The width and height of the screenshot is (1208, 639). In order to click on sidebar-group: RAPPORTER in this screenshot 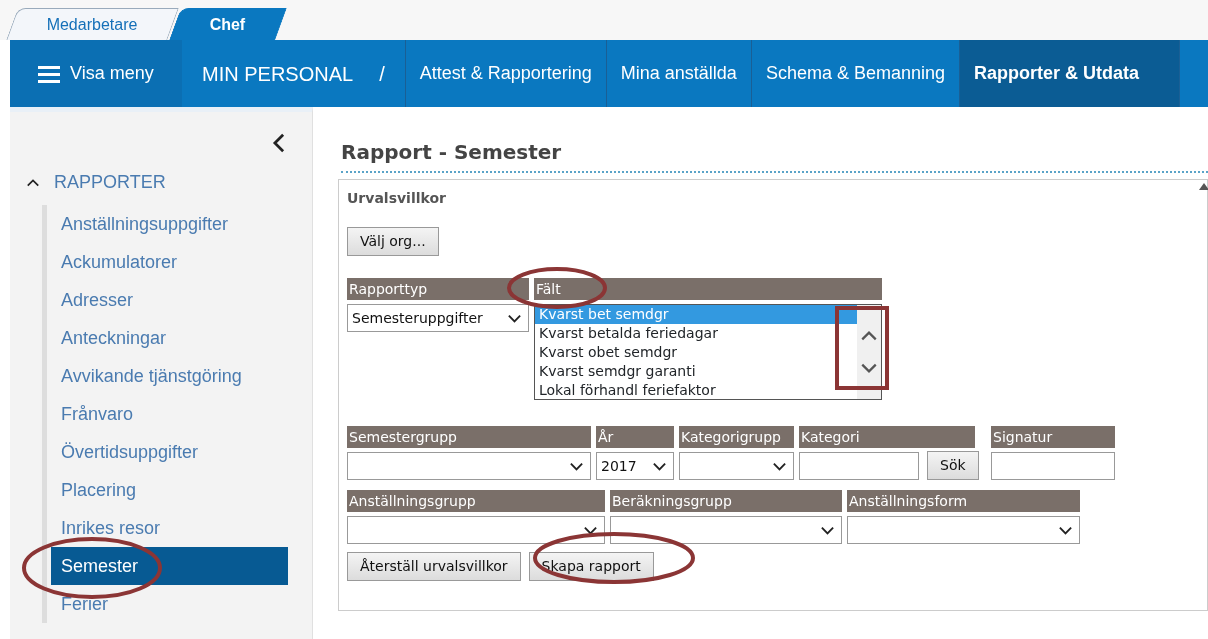, I will do `click(96, 182)`.